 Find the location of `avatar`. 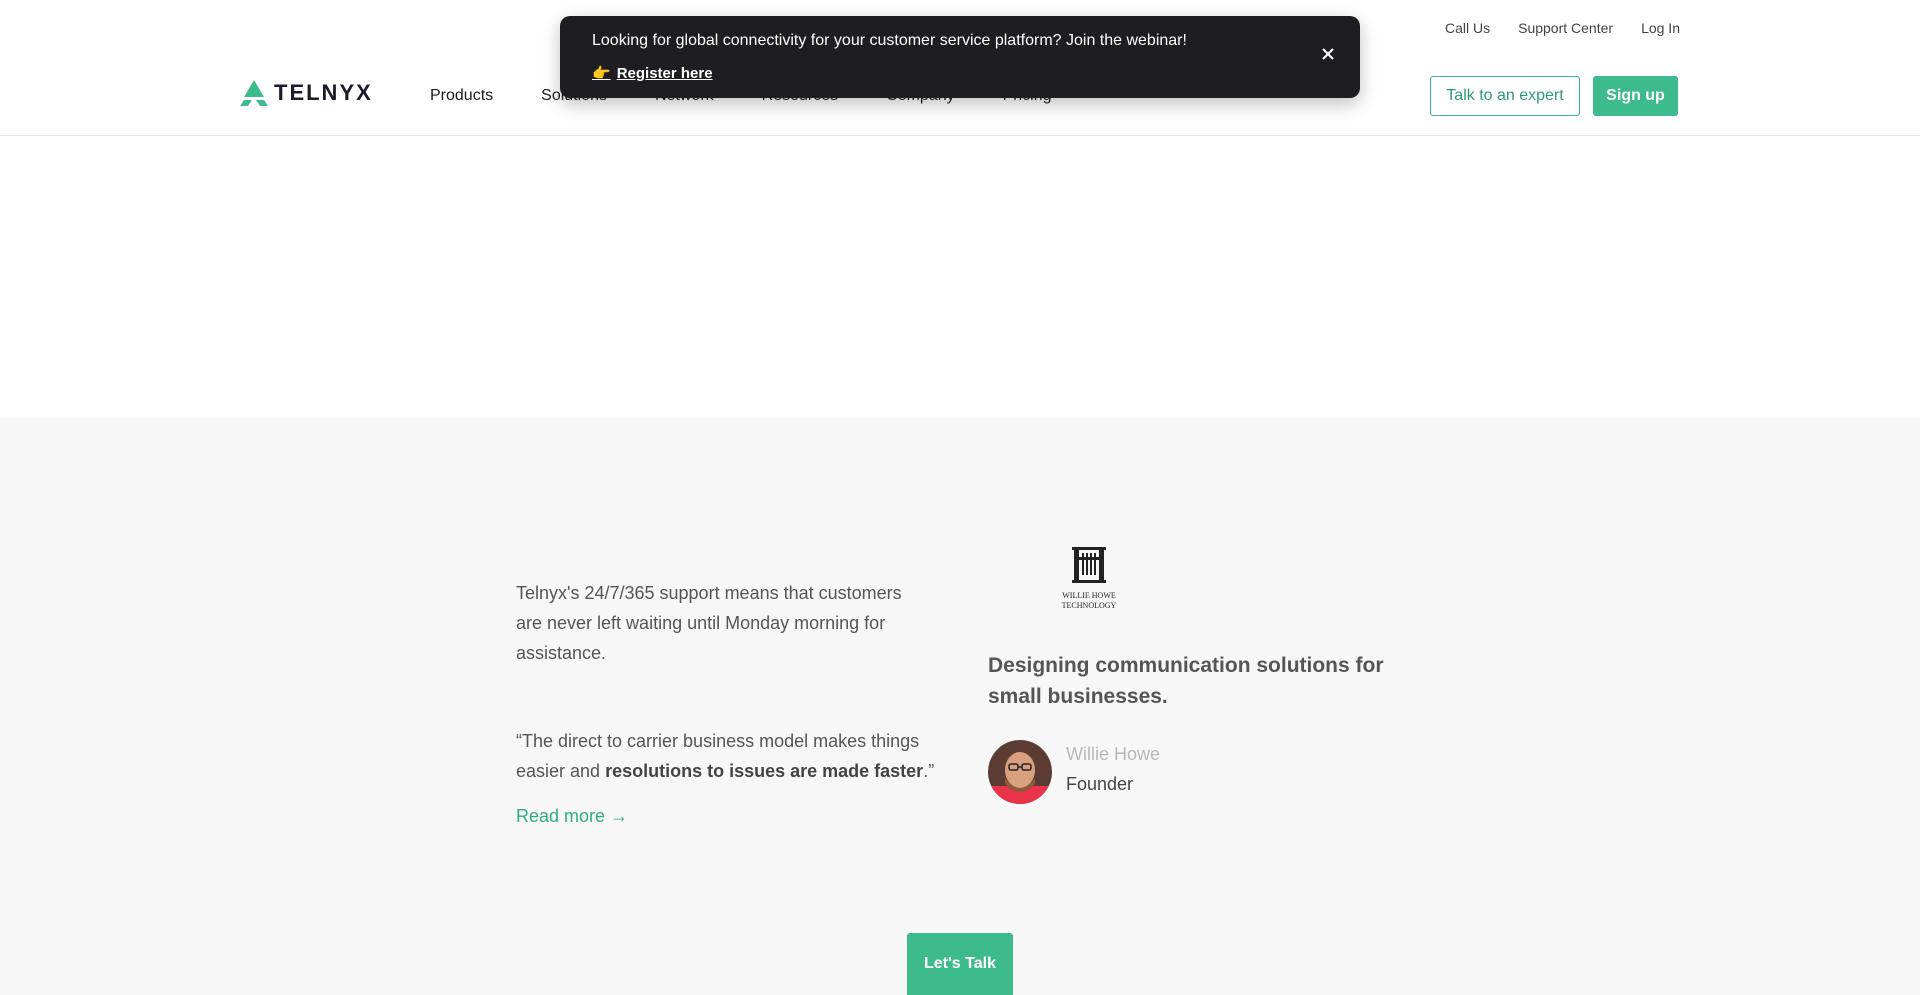

avatar is located at coordinates (1020, 772).